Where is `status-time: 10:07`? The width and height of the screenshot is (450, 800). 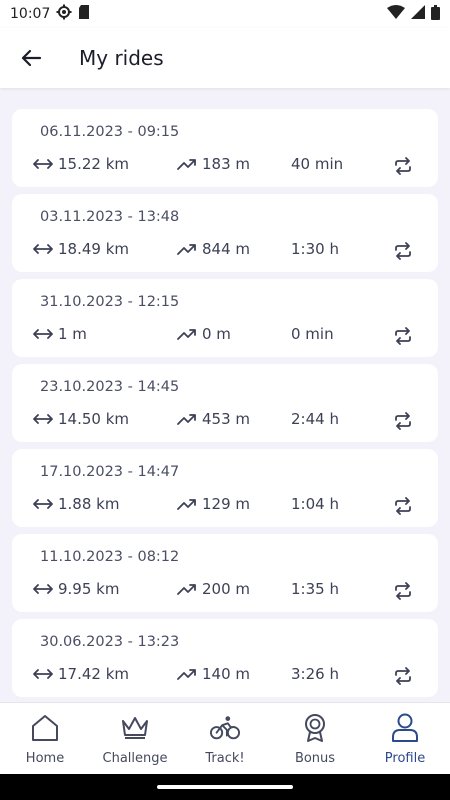
status-time: 10:07 is located at coordinates (30, 14).